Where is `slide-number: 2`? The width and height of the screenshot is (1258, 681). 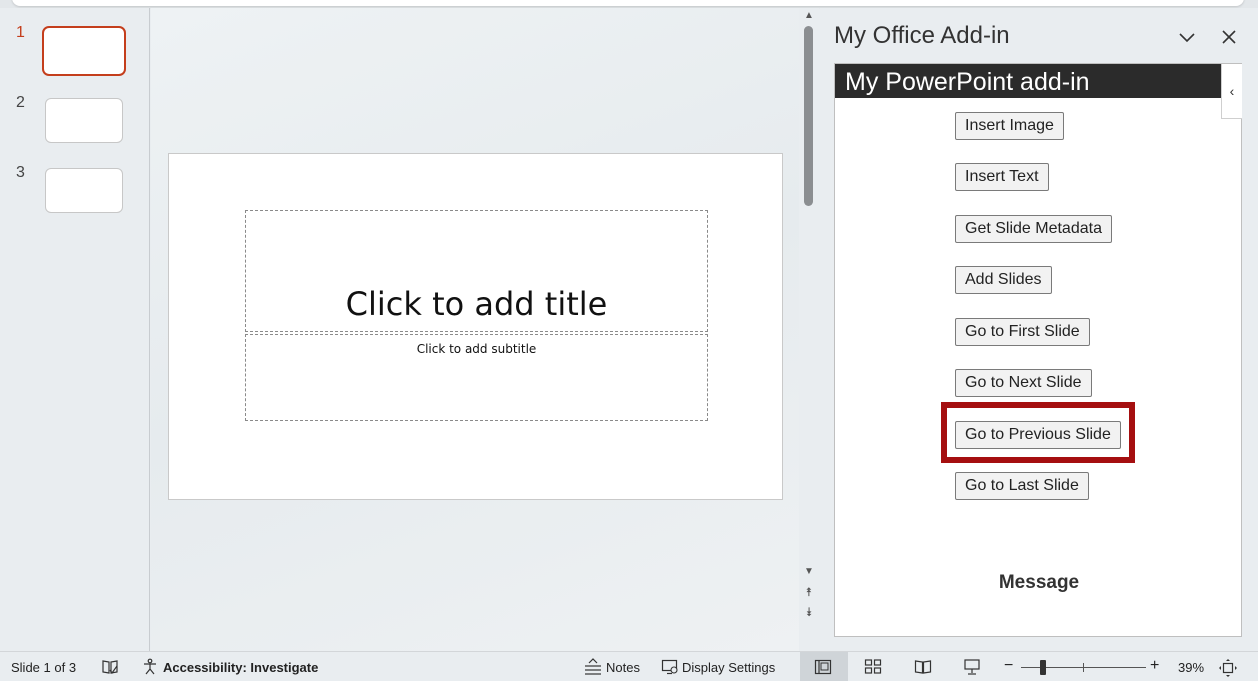 slide-number: 2 is located at coordinates (20, 102).